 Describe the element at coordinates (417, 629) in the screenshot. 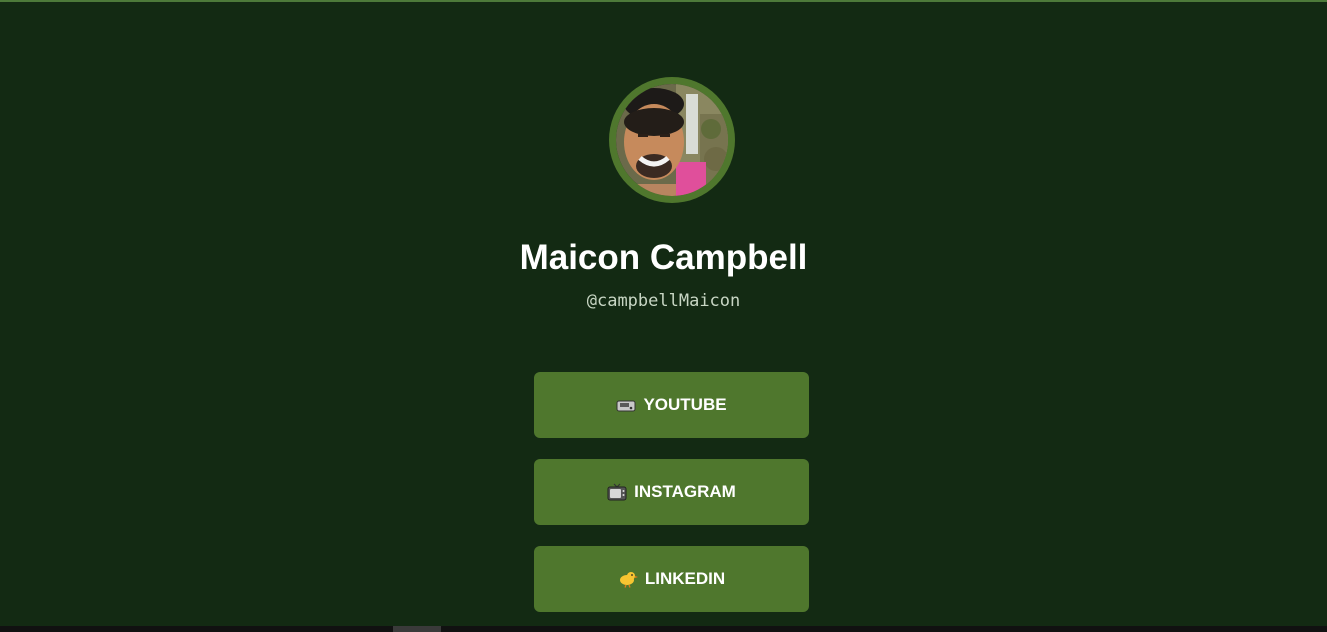

I see `scrollbar-thumb` at that location.